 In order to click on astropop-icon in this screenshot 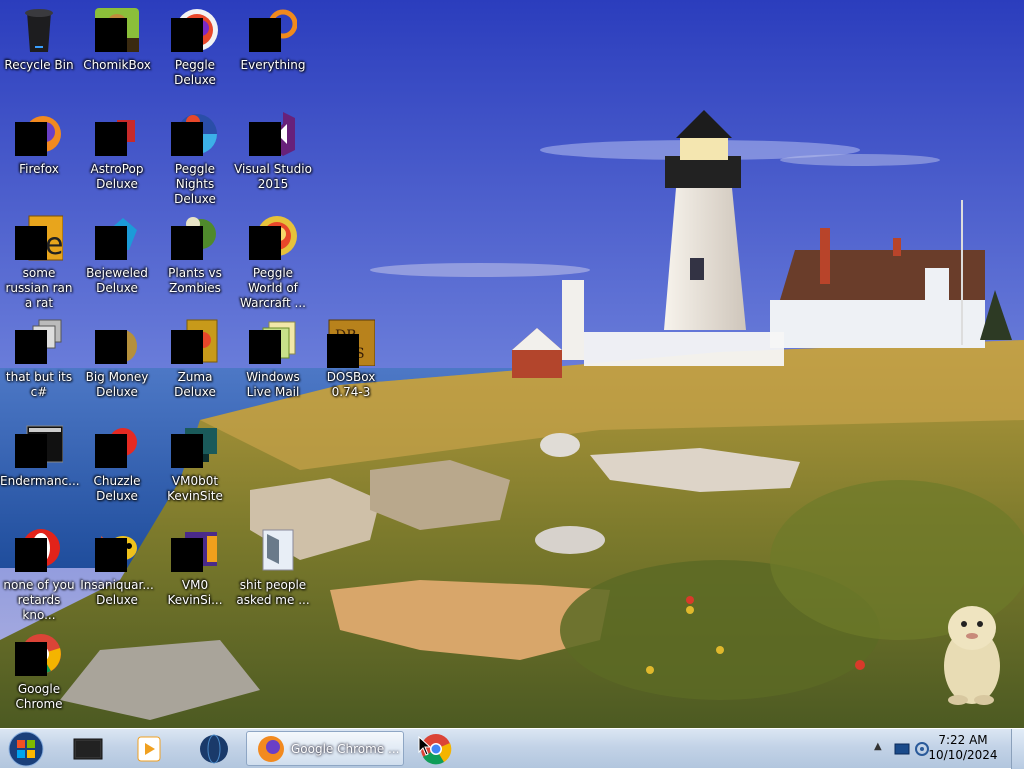, I will do `click(117, 134)`.